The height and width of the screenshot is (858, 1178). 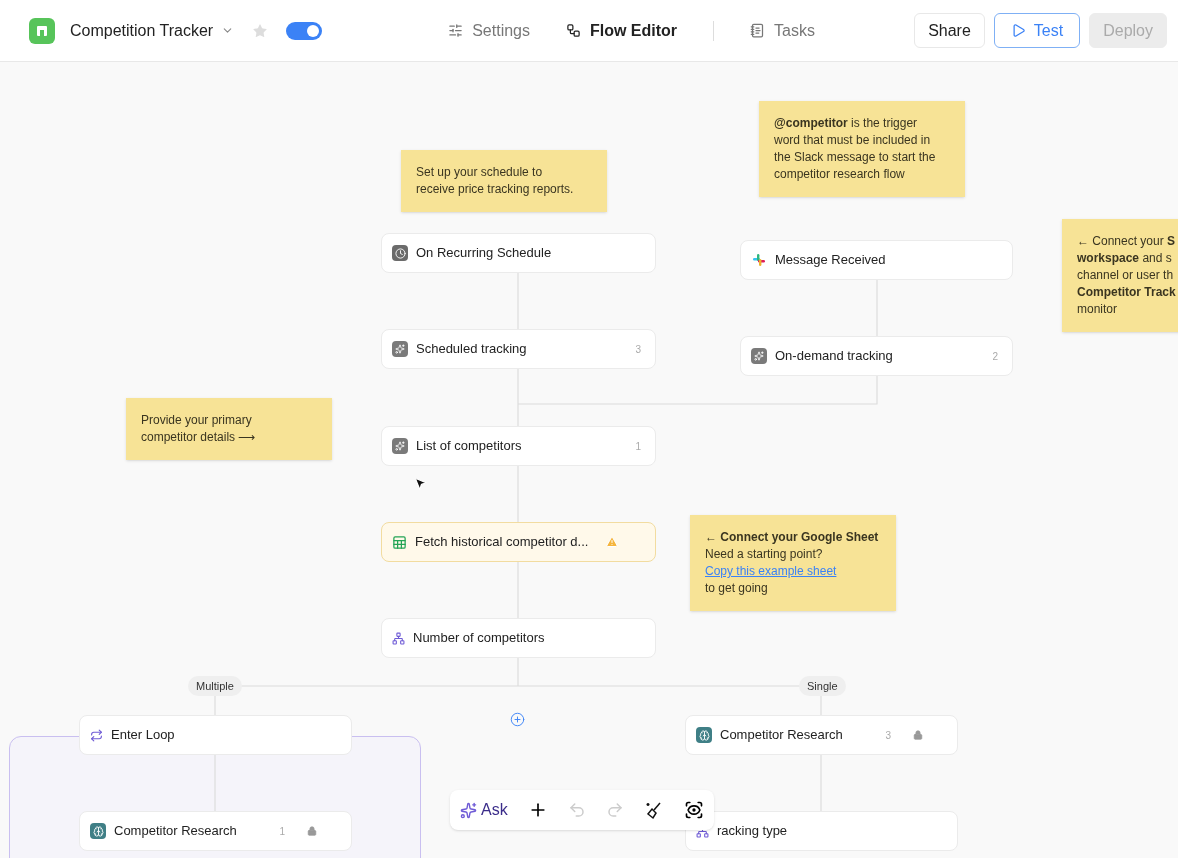 What do you see at coordinates (1097, 309) in the screenshot?
I see `note-text: monitor` at bounding box center [1097, 309].